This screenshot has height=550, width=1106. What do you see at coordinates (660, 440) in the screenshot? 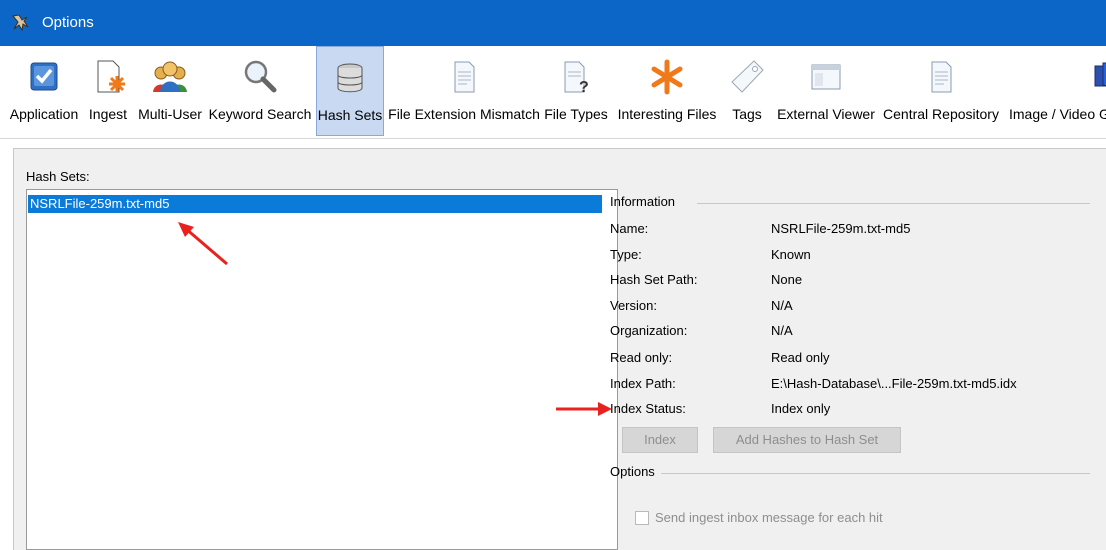
I see `index-button: Index` at bounding box center [660, 440].